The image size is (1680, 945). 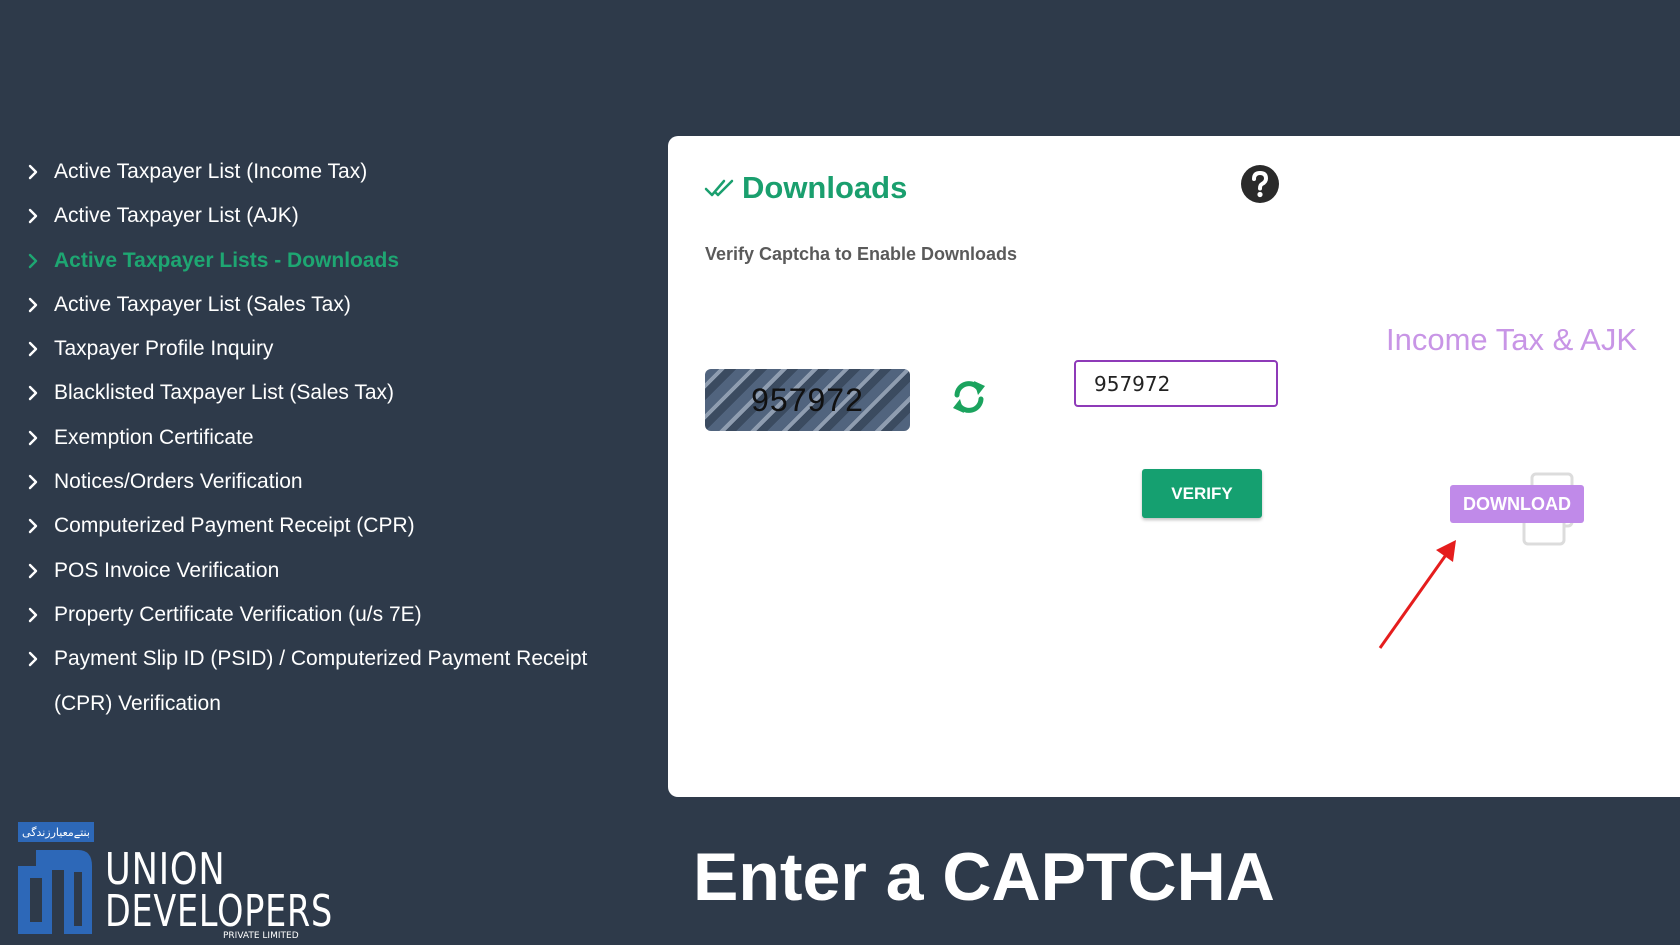 I want to click on sidebar-item-label: POS Invoice Verification, so click(x=167, y=570).